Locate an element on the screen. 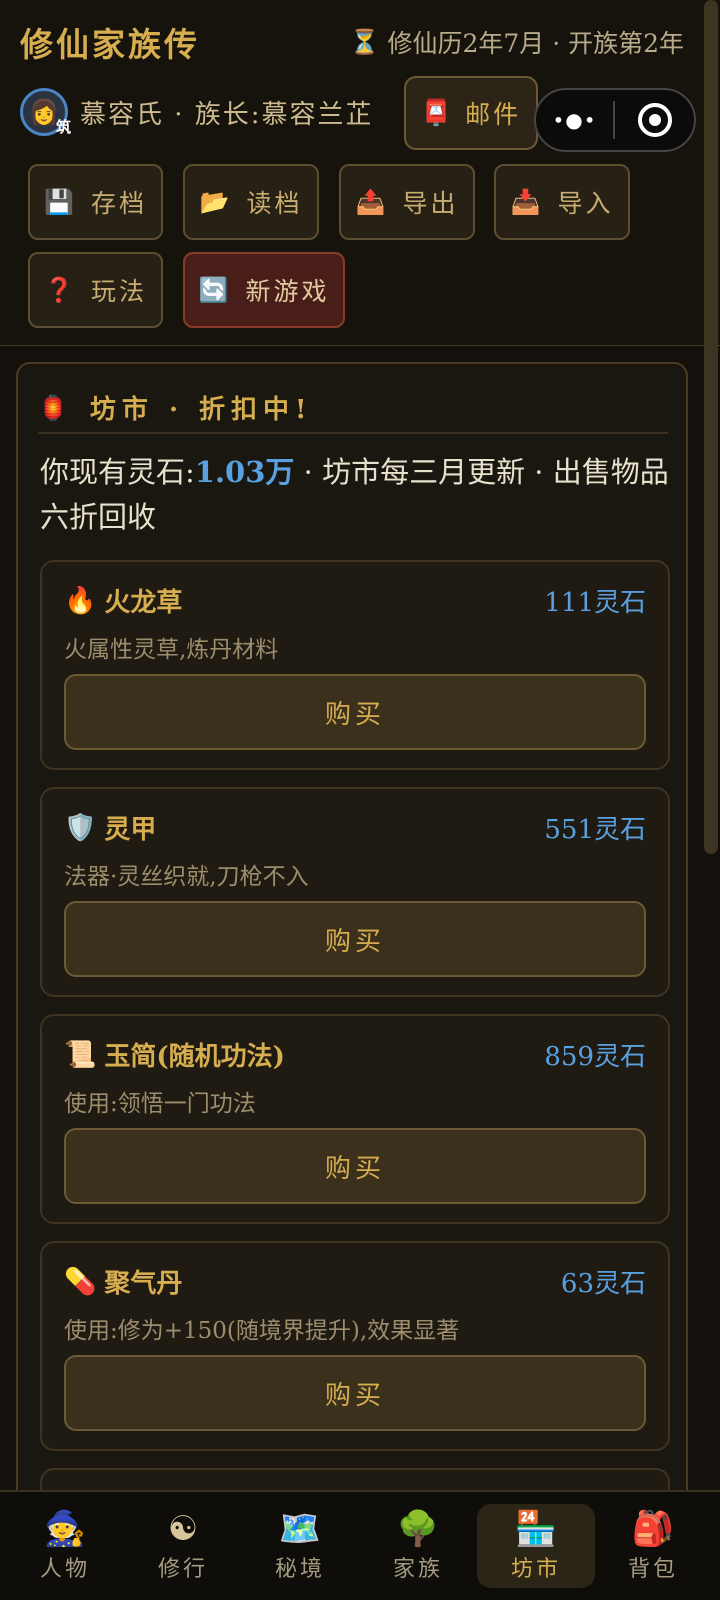 Image resolution: width=720 pixels, height=1600 pixels. nav-label: 修行 is located at coordinates (182, 1569).